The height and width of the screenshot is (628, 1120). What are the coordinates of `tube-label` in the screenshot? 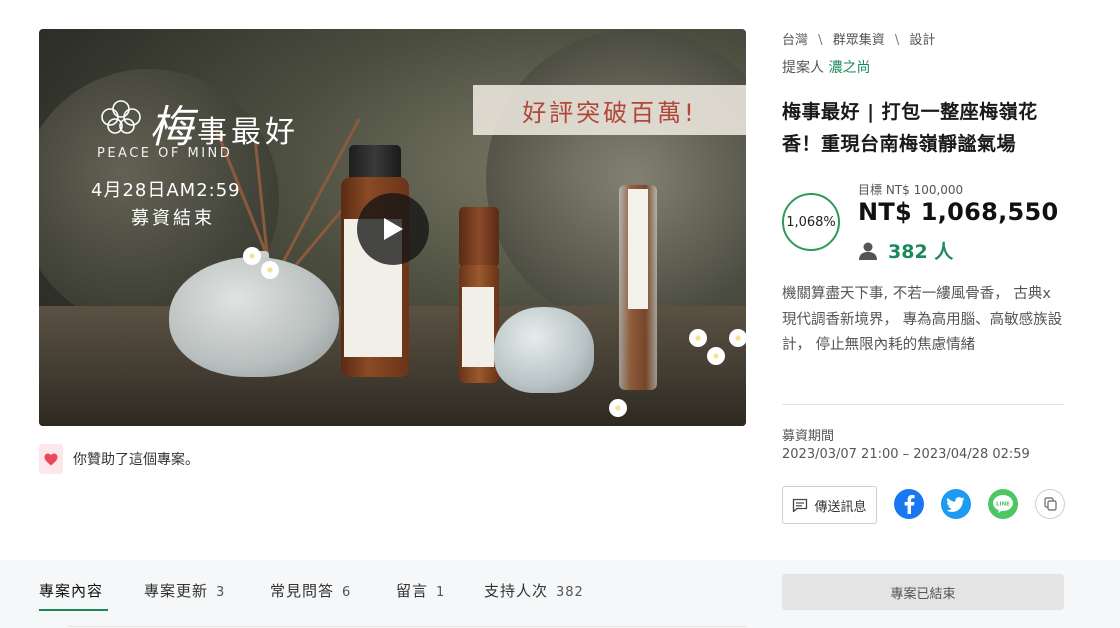 It's located at (638, 249).